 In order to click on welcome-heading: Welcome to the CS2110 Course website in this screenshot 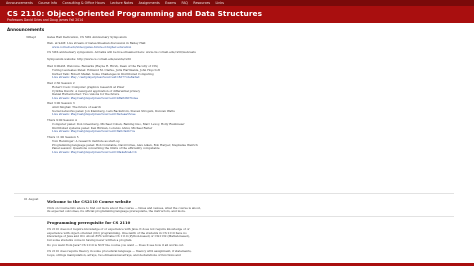, I will do `click(89, 201)`.